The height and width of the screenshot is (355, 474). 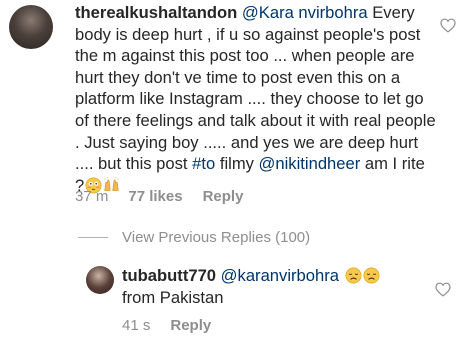 What do you see at coordinates (136, 325) in the screenshot?
I see `reply-time: 41 s` at bounding box center [136, 325].